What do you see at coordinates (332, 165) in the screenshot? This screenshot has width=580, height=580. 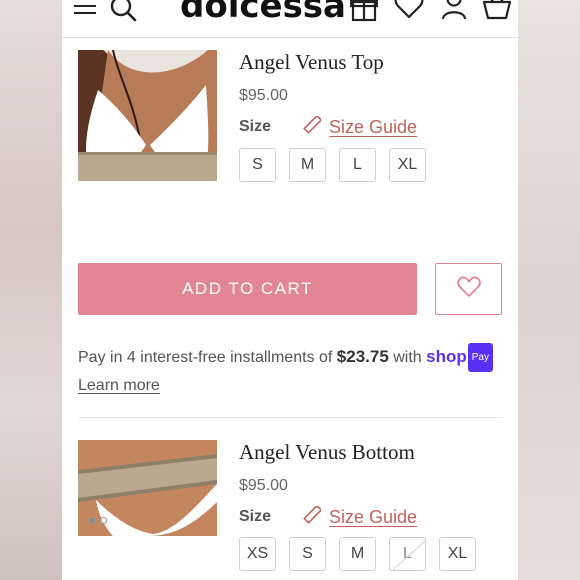 I see `size-options-top: S M L XL` at bounding box center [332, 165].